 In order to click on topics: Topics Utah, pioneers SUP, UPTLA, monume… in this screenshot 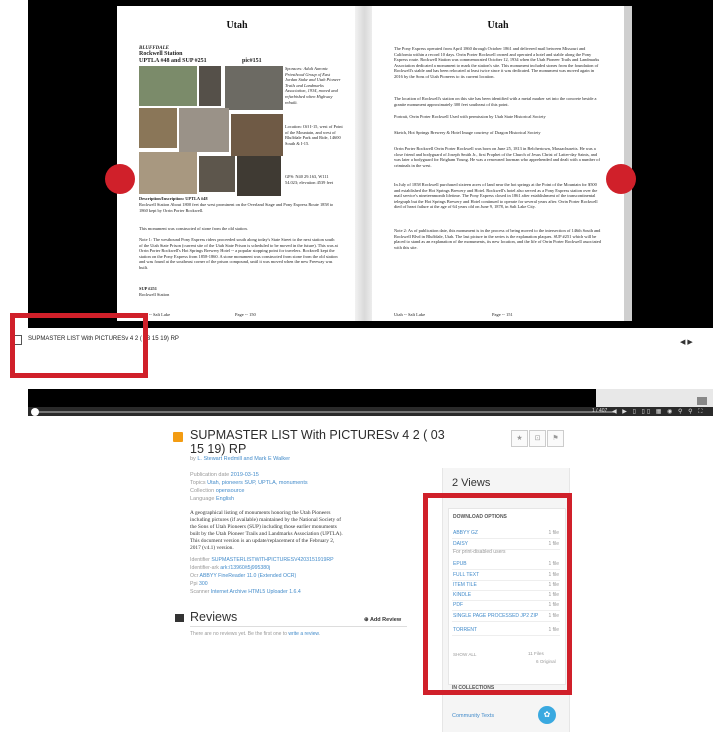, I will do `click(249, 483)`.